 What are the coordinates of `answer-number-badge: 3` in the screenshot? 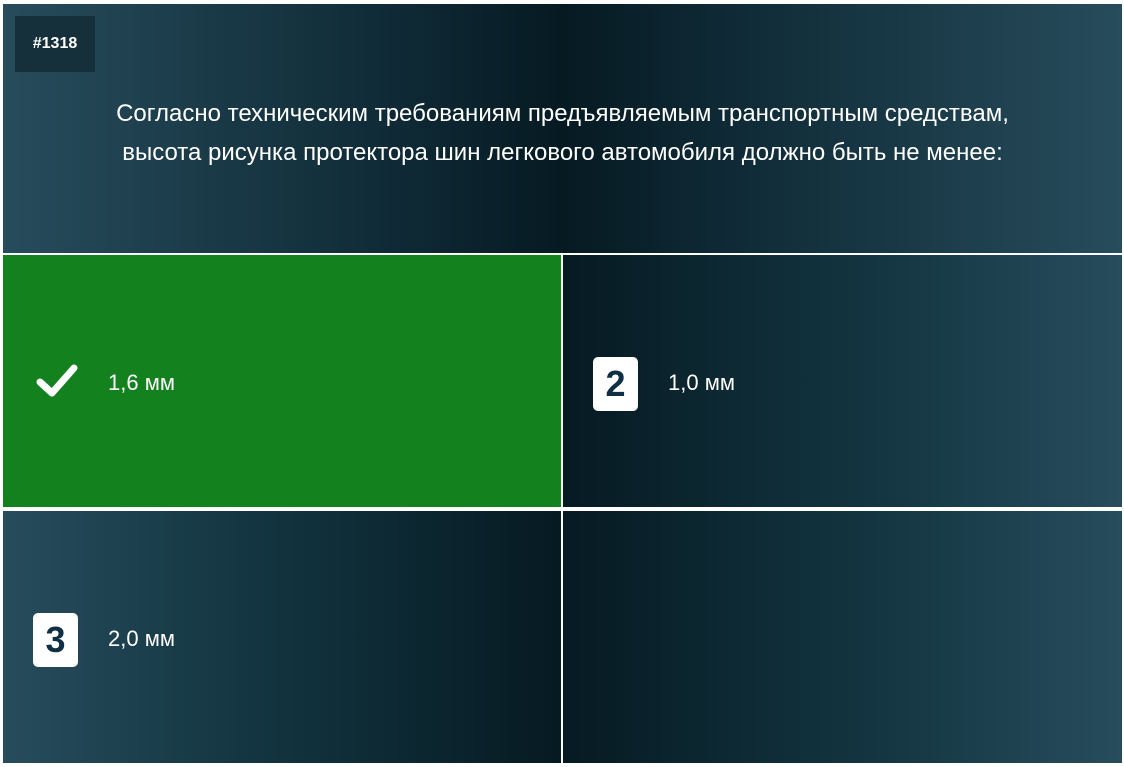 It's located at (55, 640).